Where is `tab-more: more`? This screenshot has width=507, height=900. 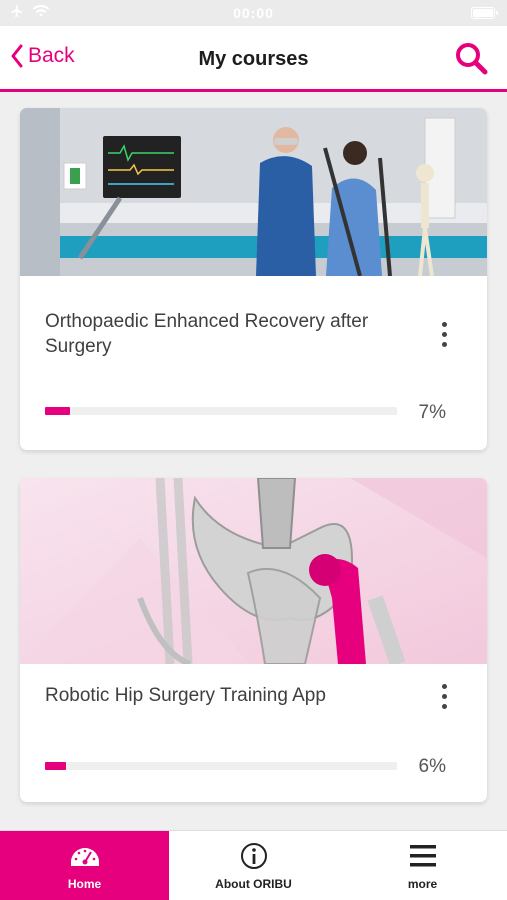 tab-more: more is located at coordinates (422, 865).